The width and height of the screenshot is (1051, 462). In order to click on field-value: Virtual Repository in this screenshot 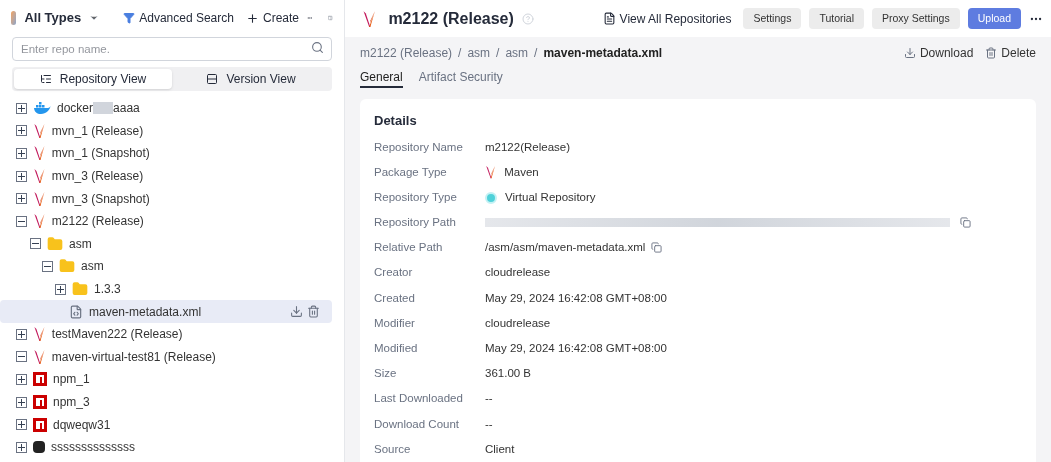, I will do `click(550, 197)`.